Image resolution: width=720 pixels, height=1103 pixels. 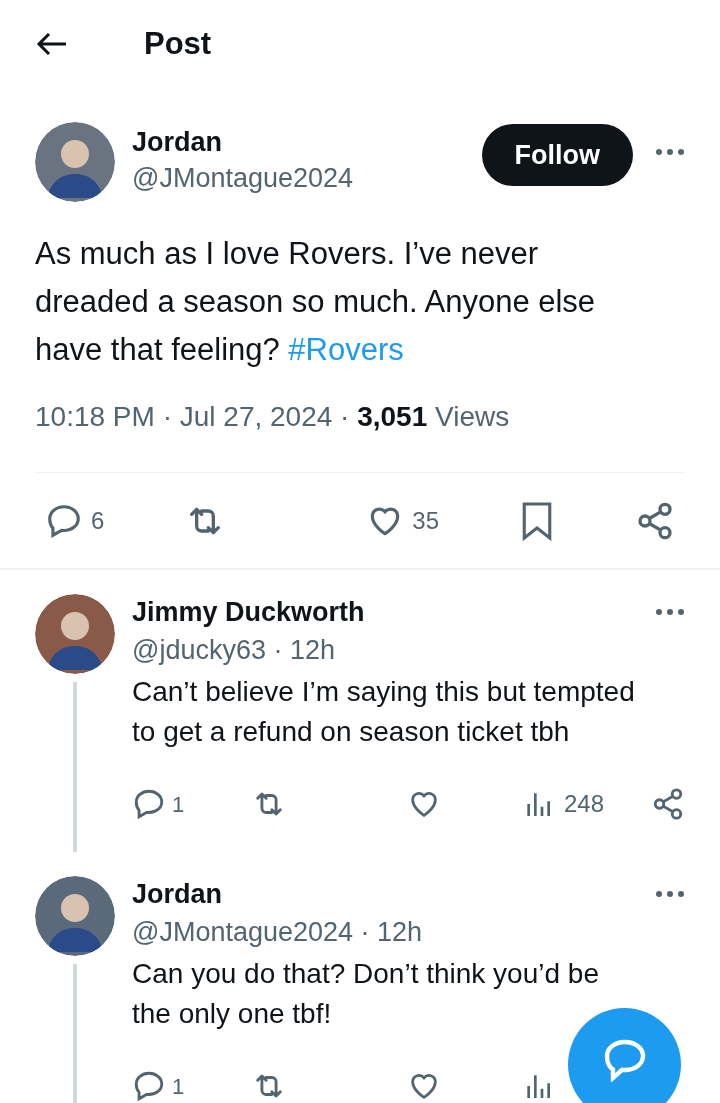 What do you see at coordinates (177, 894) in the screenshot?
I see `reply-author-name: Jordan` at bounding box center [177, 894].